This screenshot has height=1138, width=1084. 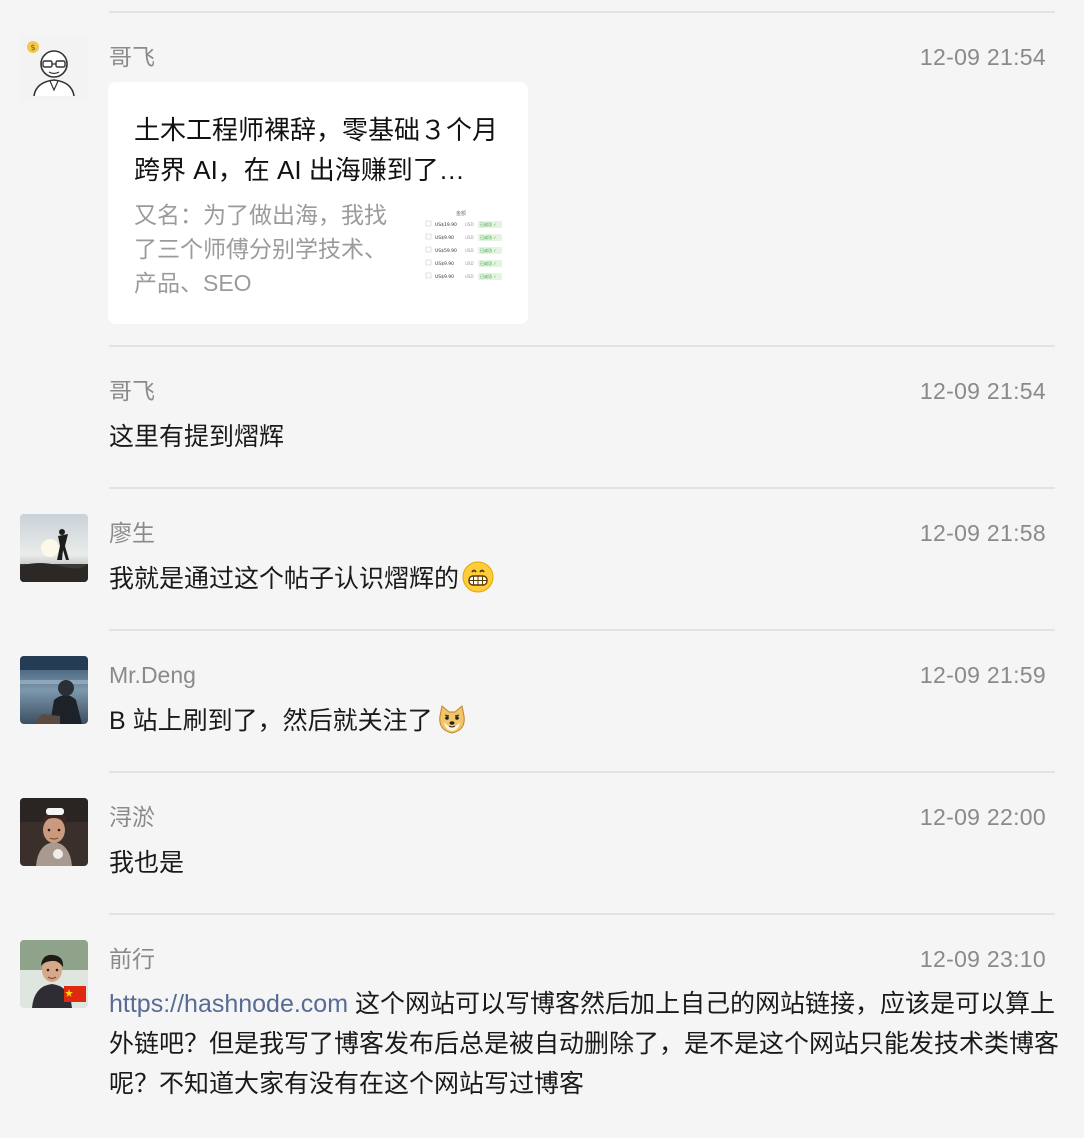 I want to click on thumb-amount: US$19.90, so click(x=446, y=225).